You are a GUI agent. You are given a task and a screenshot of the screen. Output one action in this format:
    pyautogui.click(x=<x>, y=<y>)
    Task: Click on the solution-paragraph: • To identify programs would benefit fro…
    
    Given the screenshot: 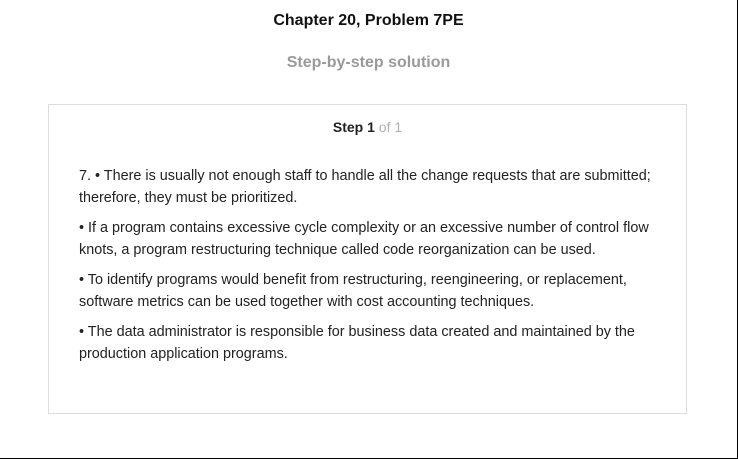 What is the action you would take?
    pyautogui.click(x=353, y=291)
    